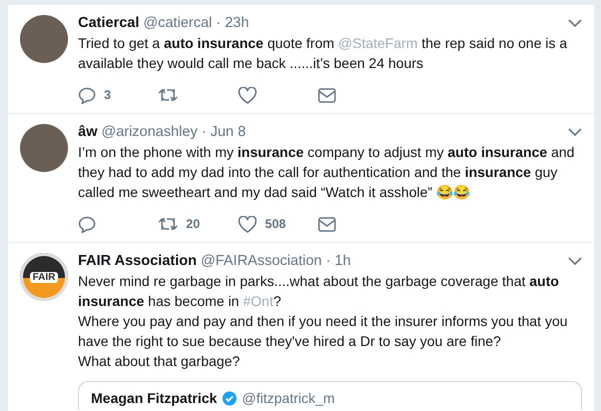 The image size is (601, 411). What do you see at coordinates (275, 224) in the screenshot?
I see `action-count: 508` at bounding box center [275, 224].